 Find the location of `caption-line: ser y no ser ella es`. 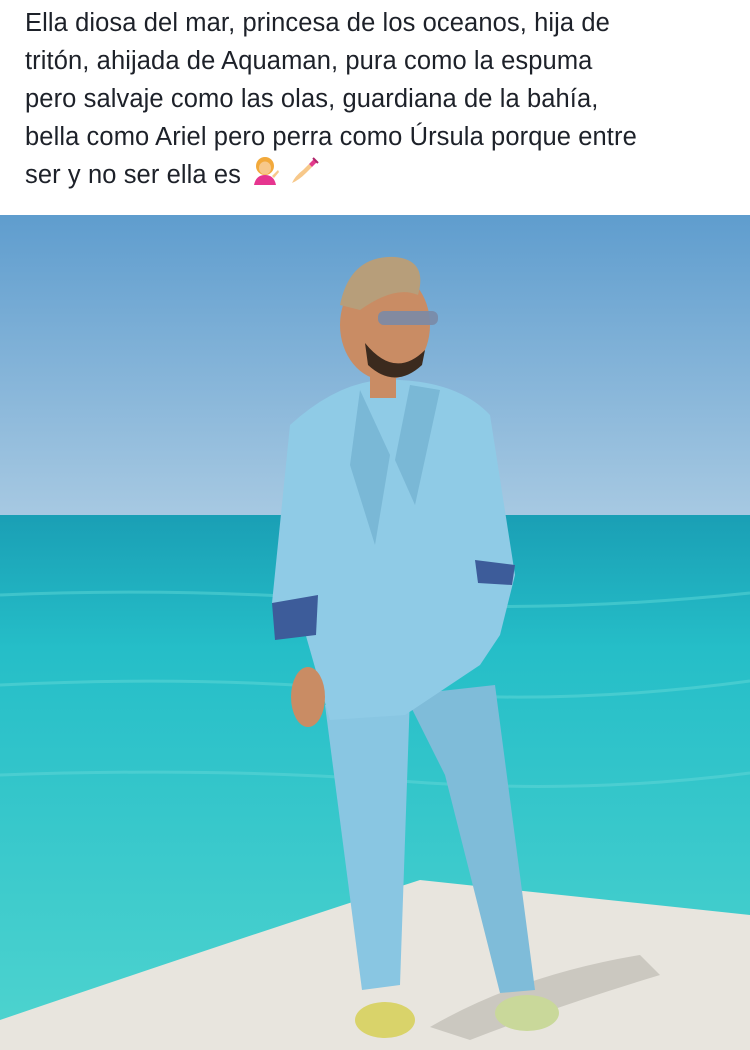

caption-line: ser y no ser ella es is located at coordinates (133, 175).